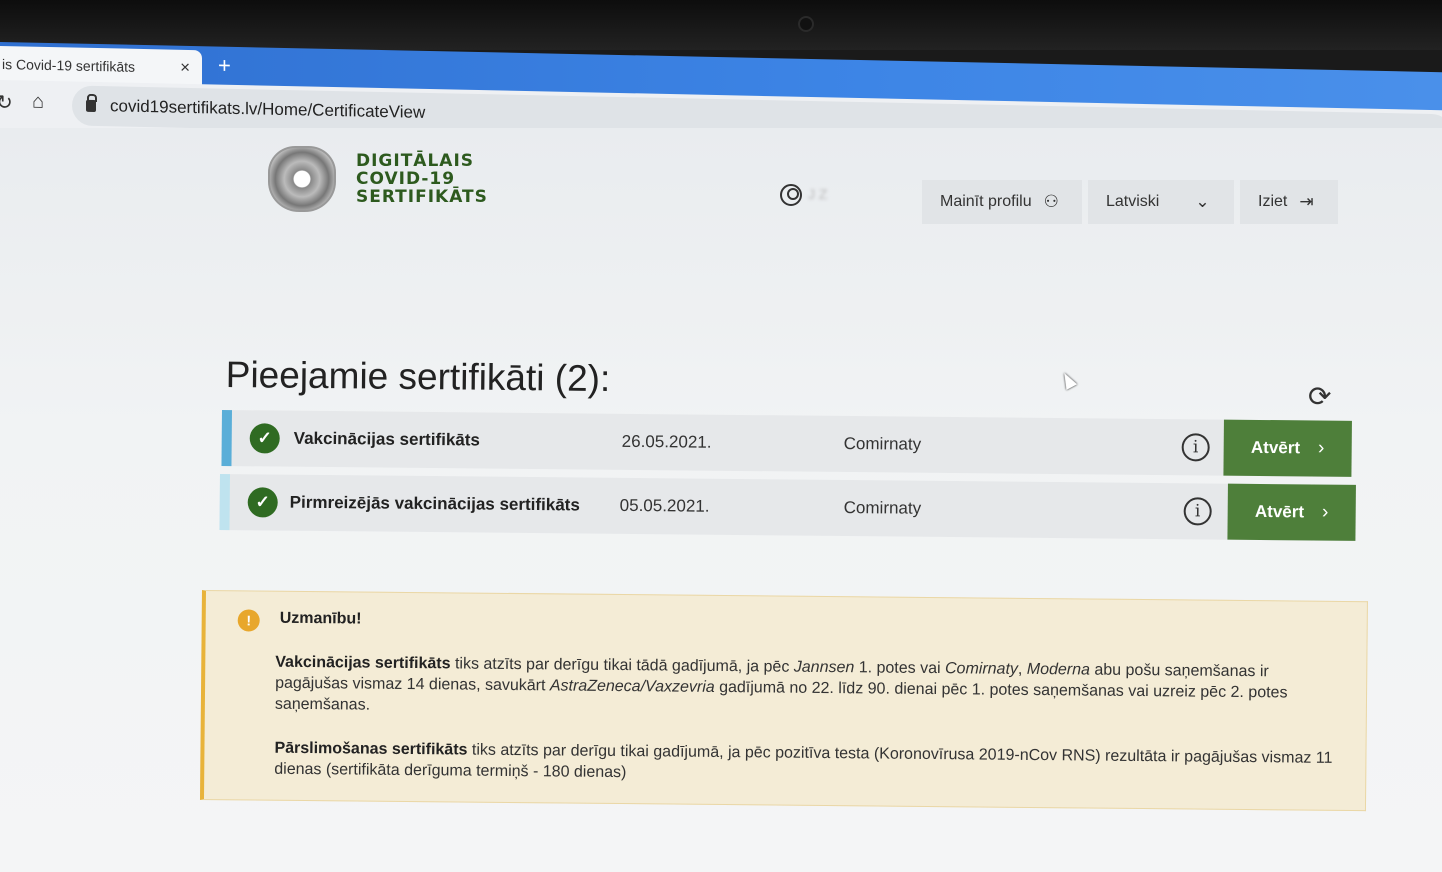 The width and height of the screenshot is (1442, 872). I want to click on notice-text: ,, so click(1022, 669).